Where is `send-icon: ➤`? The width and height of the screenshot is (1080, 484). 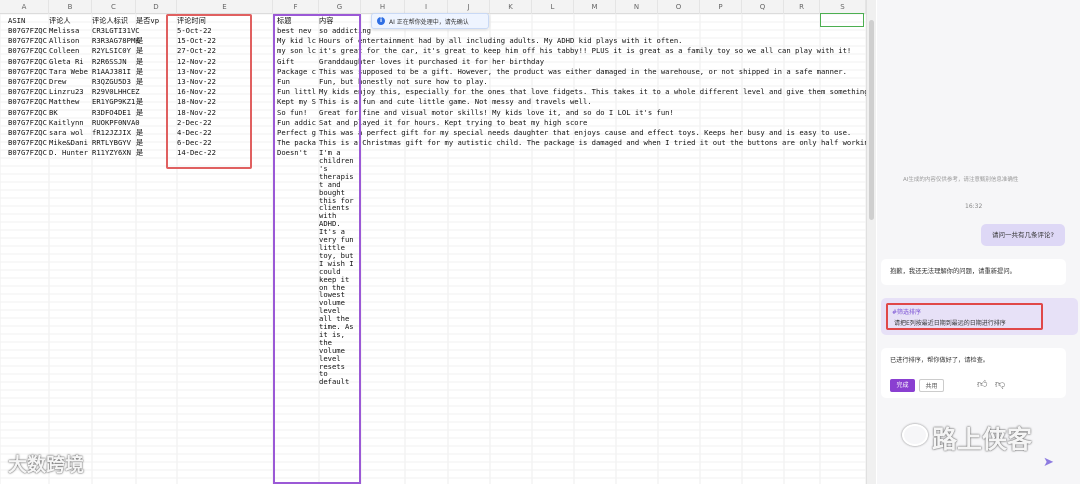 send-icon: ➤ is located at coordinates (1048, 462).